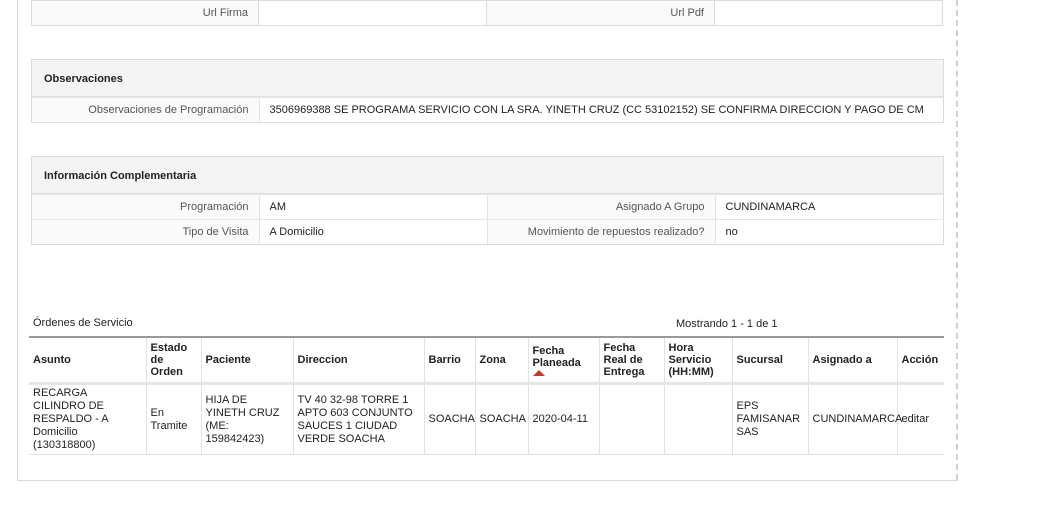 Image resolution: width=1048 pixels, height=527 pixels. What do you see at coordinates (828, 207) in the screenshot?
I see `grupo-value: CUNDINAMARCA` at bounding box center [828, 207].